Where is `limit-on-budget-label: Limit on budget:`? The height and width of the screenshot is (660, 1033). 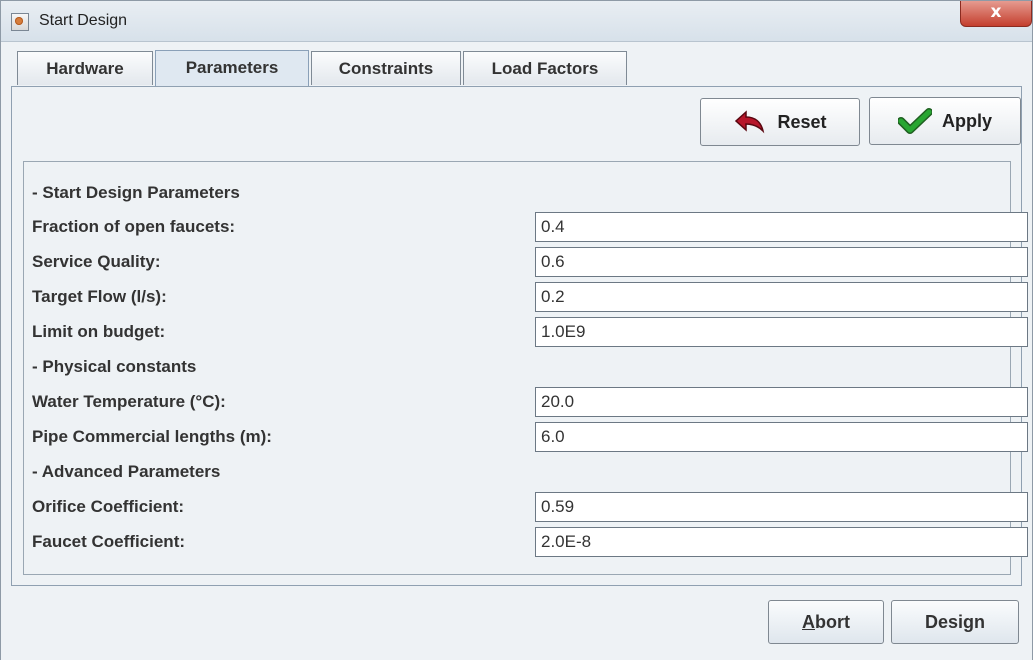 limit-on-budget-label: Limit on budget: is located at coordinates (99, 331).